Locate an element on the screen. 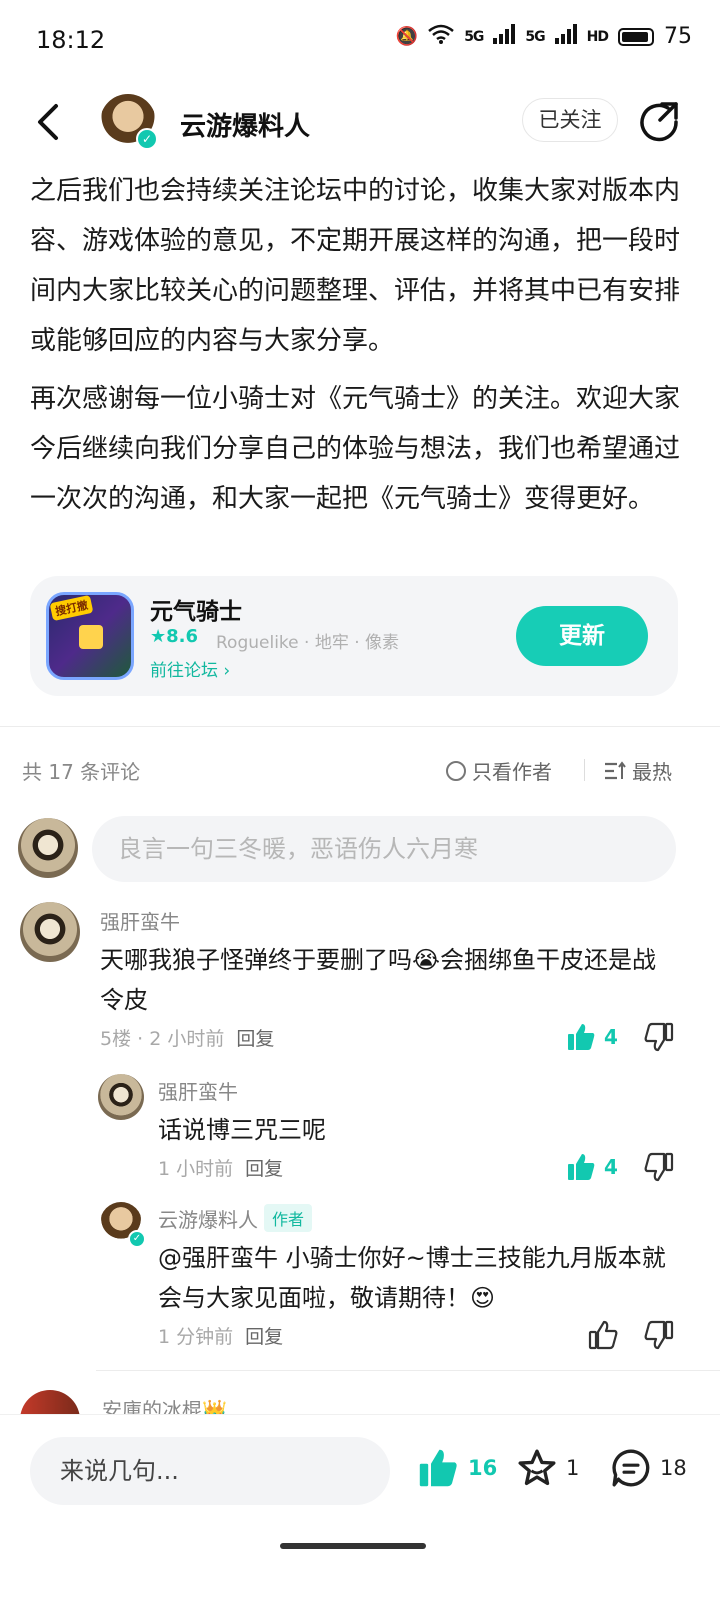 Image resolution: width=720 pixels, height=1600 pixels. comment-dislike-button is located at coordinates (659, 1037).